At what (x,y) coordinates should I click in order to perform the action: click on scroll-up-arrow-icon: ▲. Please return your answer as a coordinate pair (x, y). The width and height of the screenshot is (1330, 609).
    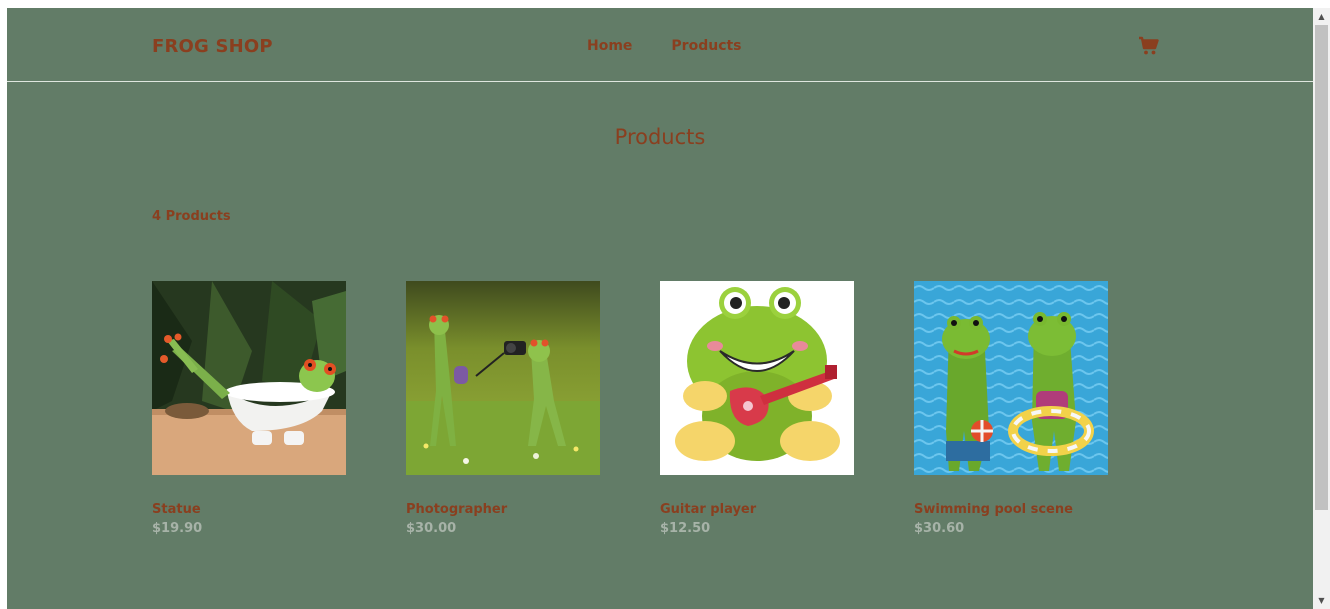
    Looking at the image, I should click on (1321, 16).